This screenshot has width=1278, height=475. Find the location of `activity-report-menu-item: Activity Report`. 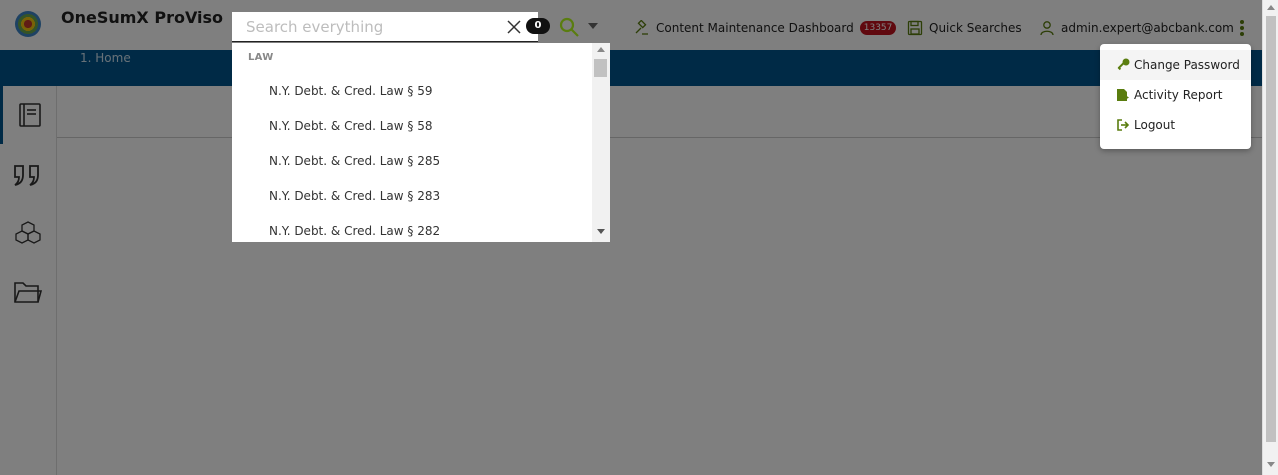

activity-report-menu-item: Activity Report is located at coordinates (1175, 95).